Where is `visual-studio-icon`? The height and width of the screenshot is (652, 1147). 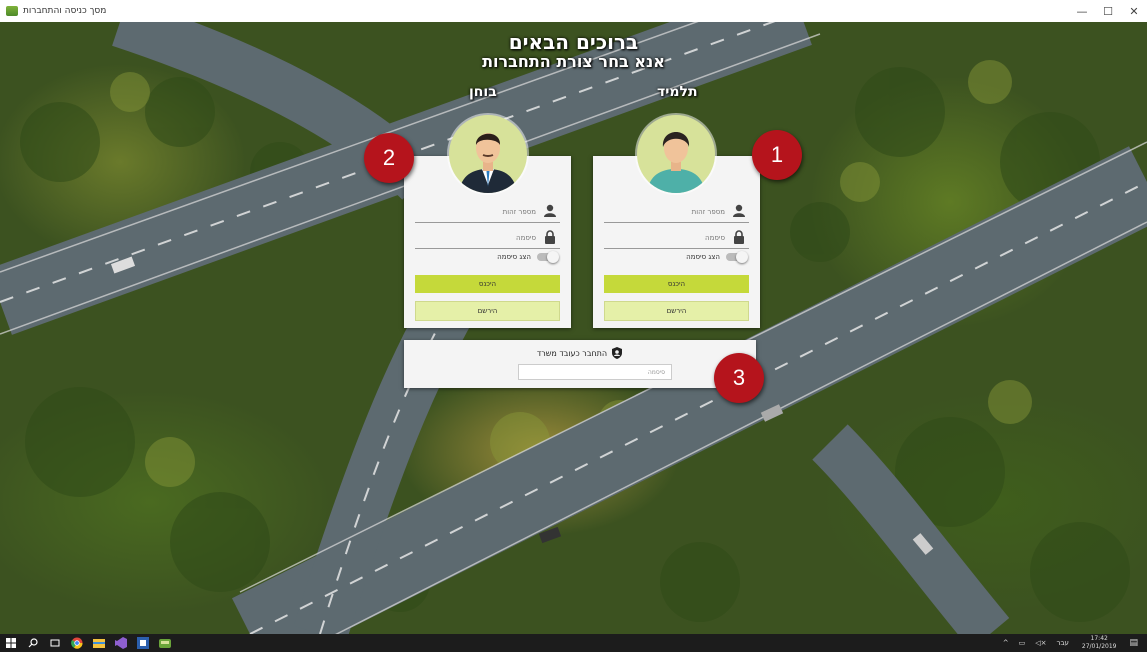 visual-studio-icon is located at coordinates (121, 643).